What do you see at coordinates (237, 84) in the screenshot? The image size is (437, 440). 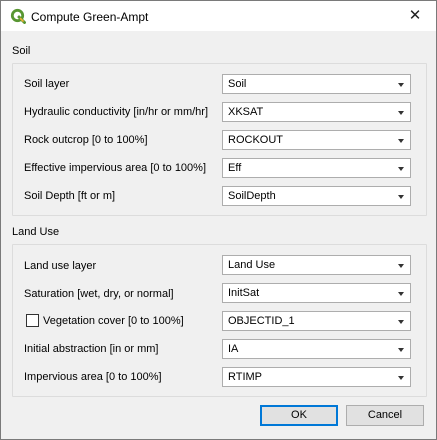 I see `combo-value: Soil` at bounding box center [237, 84].